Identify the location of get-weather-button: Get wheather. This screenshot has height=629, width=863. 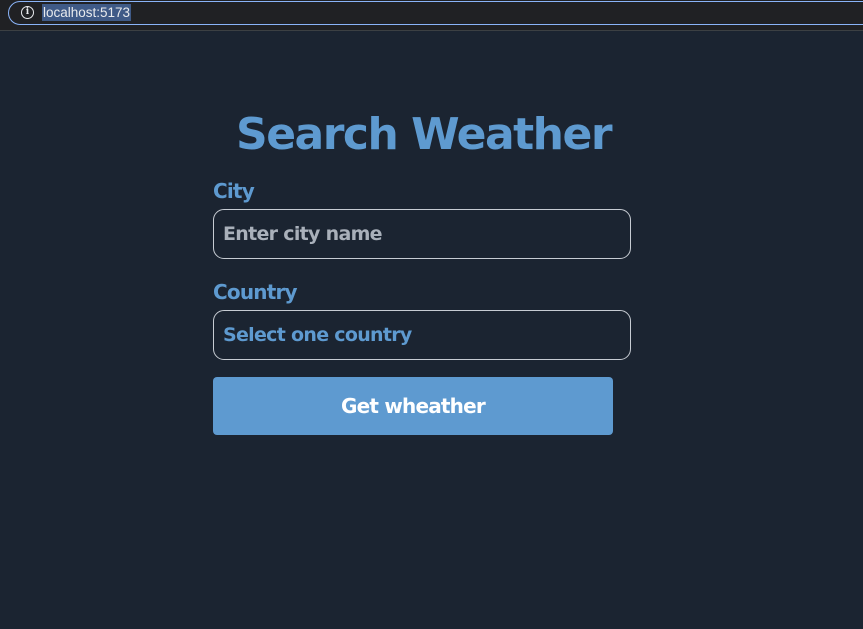
(413, 406).